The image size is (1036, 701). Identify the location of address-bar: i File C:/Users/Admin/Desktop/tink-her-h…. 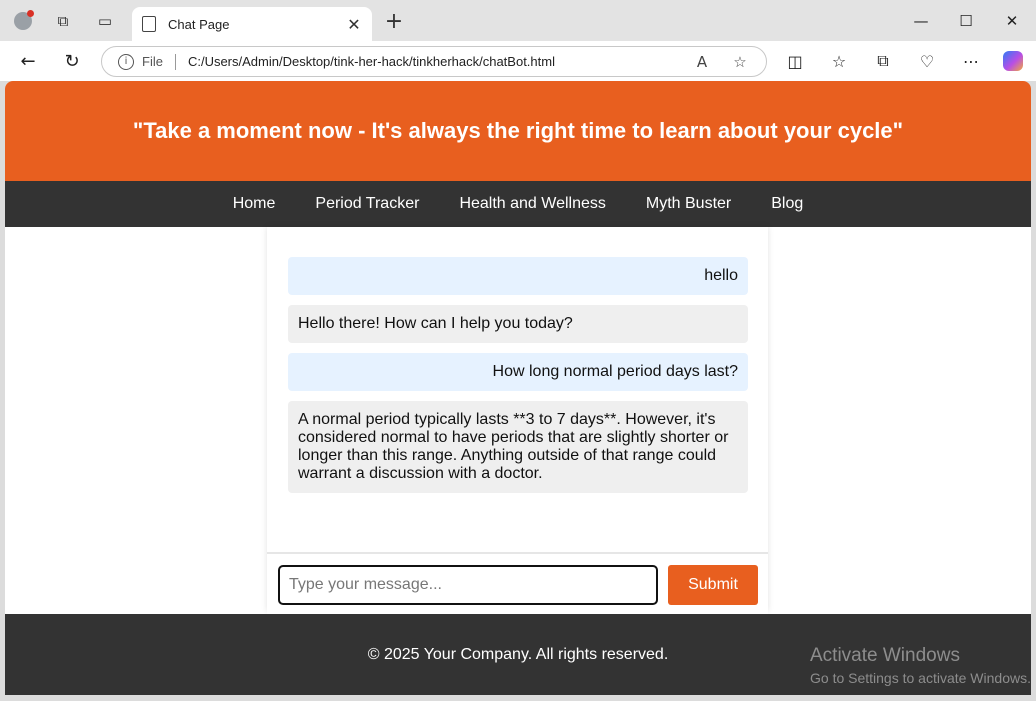
(434, 61).